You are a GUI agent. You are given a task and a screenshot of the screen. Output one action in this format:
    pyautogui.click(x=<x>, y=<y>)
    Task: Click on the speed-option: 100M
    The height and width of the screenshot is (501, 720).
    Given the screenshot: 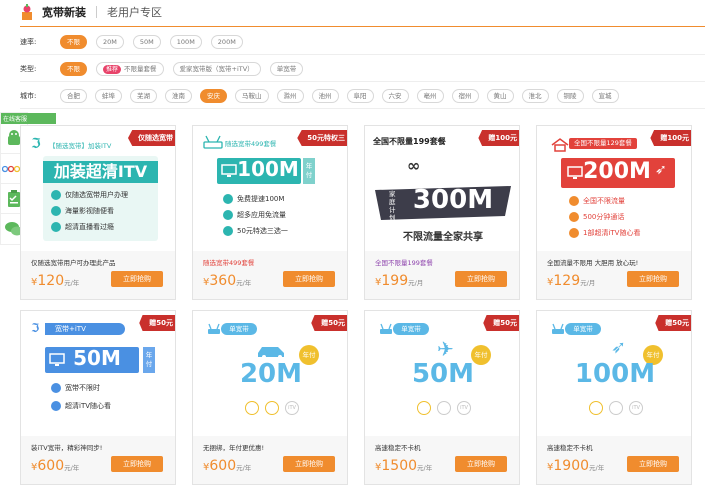 What is the action you would take?
    pyautogui.click(x=185, y=41)
    